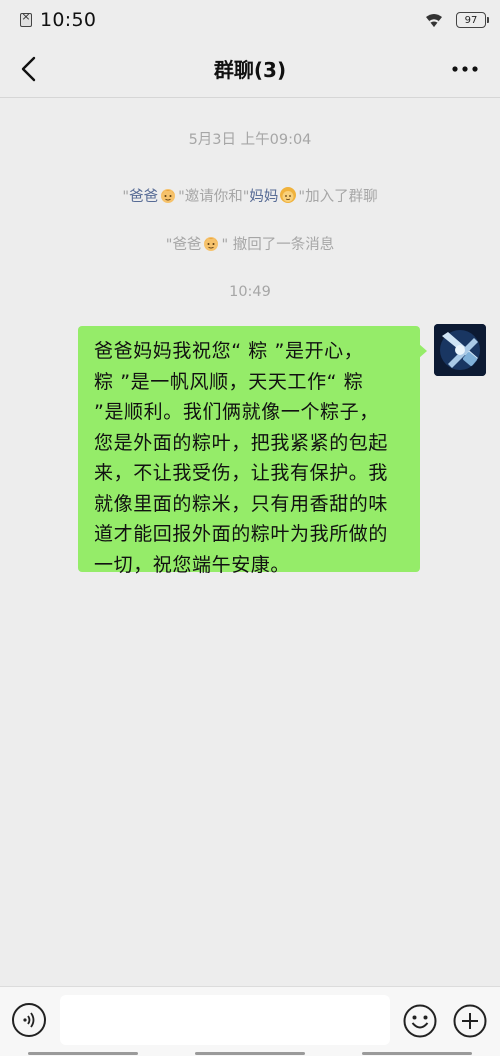  I want to click on status-bar: 10:50 97, so click(250, 20).